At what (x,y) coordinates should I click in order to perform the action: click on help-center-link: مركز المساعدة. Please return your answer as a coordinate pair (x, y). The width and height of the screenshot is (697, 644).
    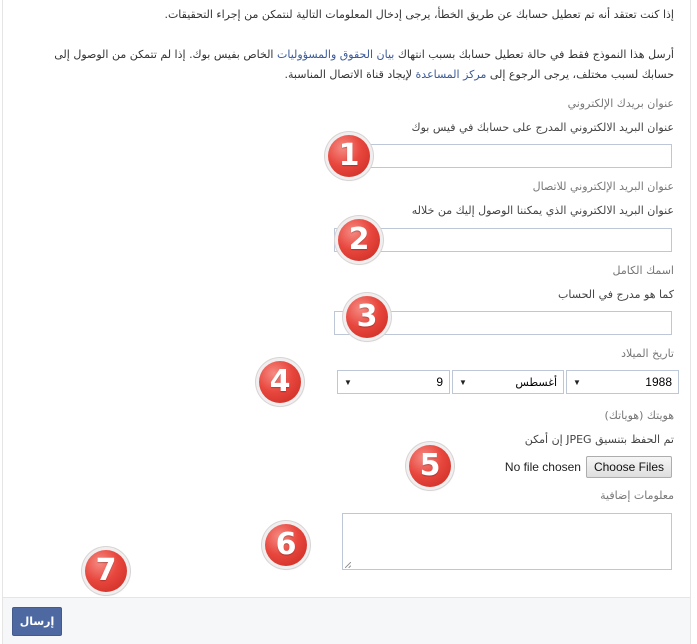
    Looking at the image, I should click on (451, 74).